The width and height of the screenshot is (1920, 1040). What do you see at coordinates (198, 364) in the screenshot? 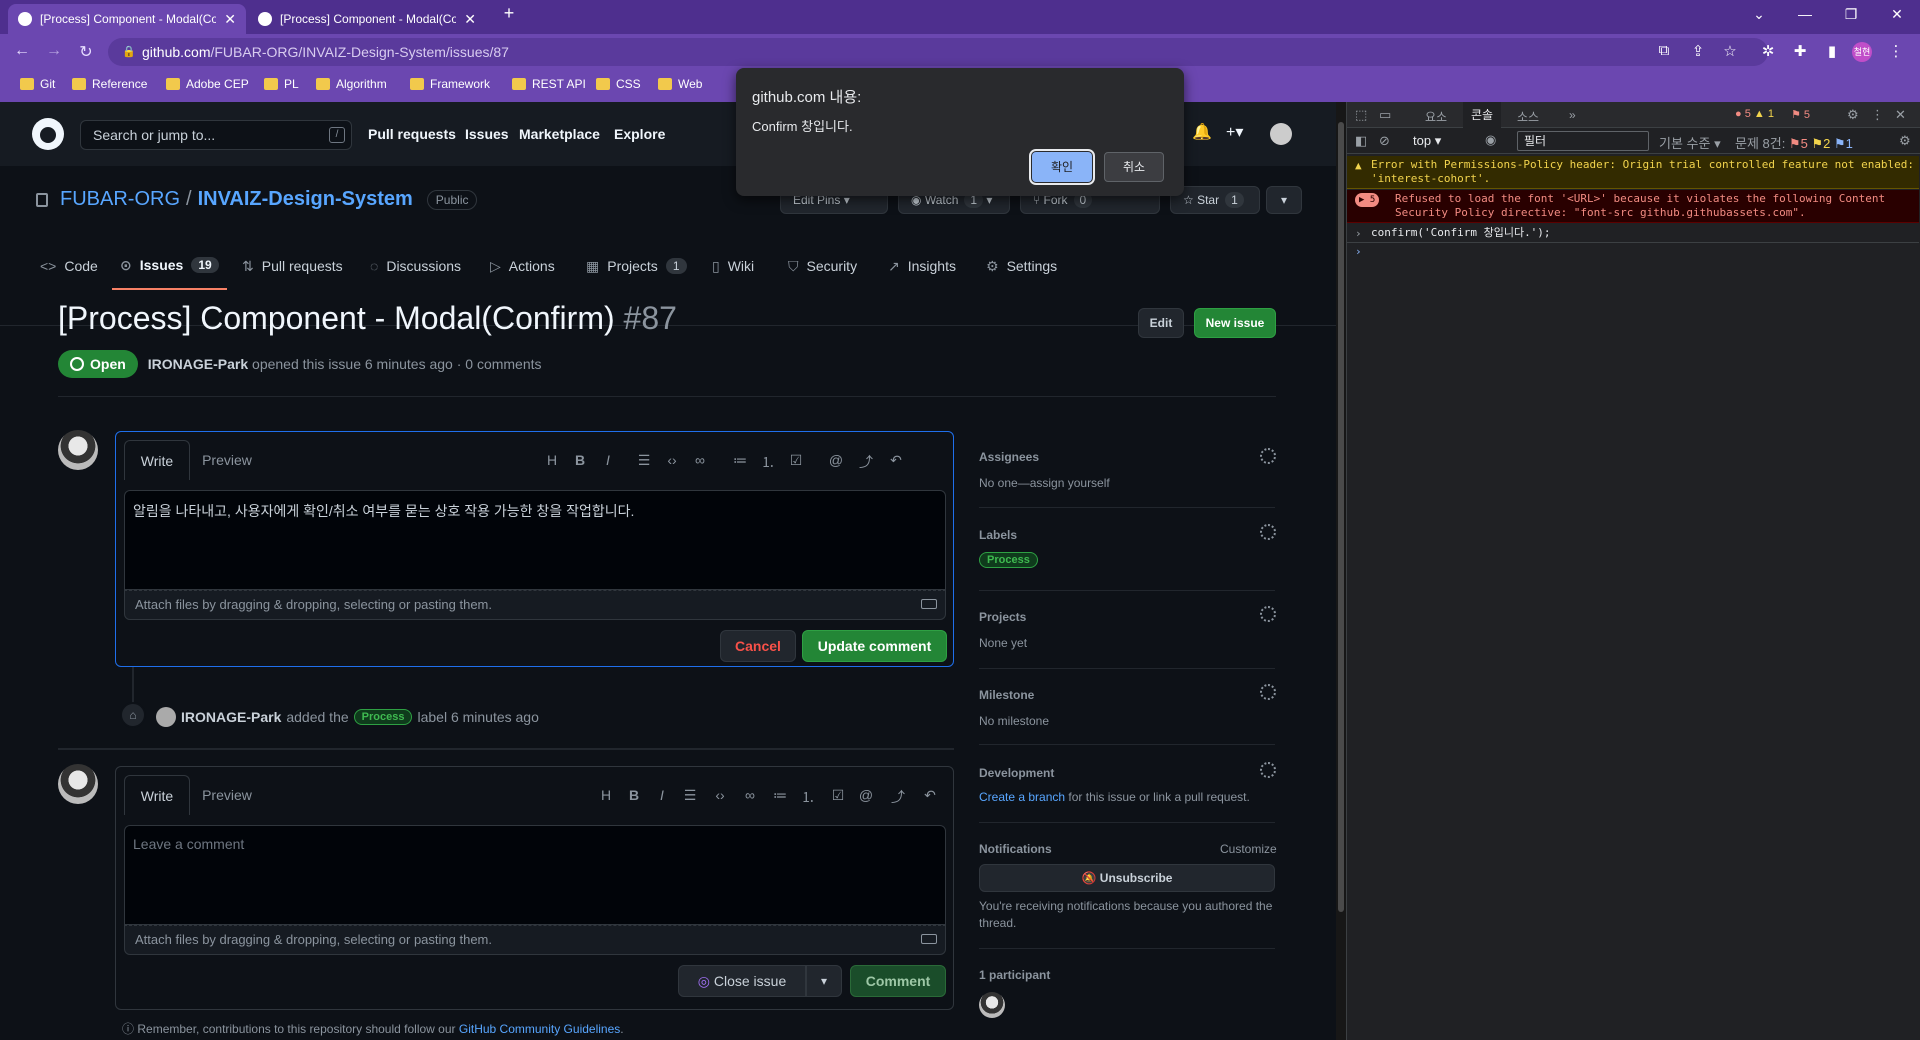
I see `issue-author-link: IRONAGE-Park` at bounding box center [198, 364].